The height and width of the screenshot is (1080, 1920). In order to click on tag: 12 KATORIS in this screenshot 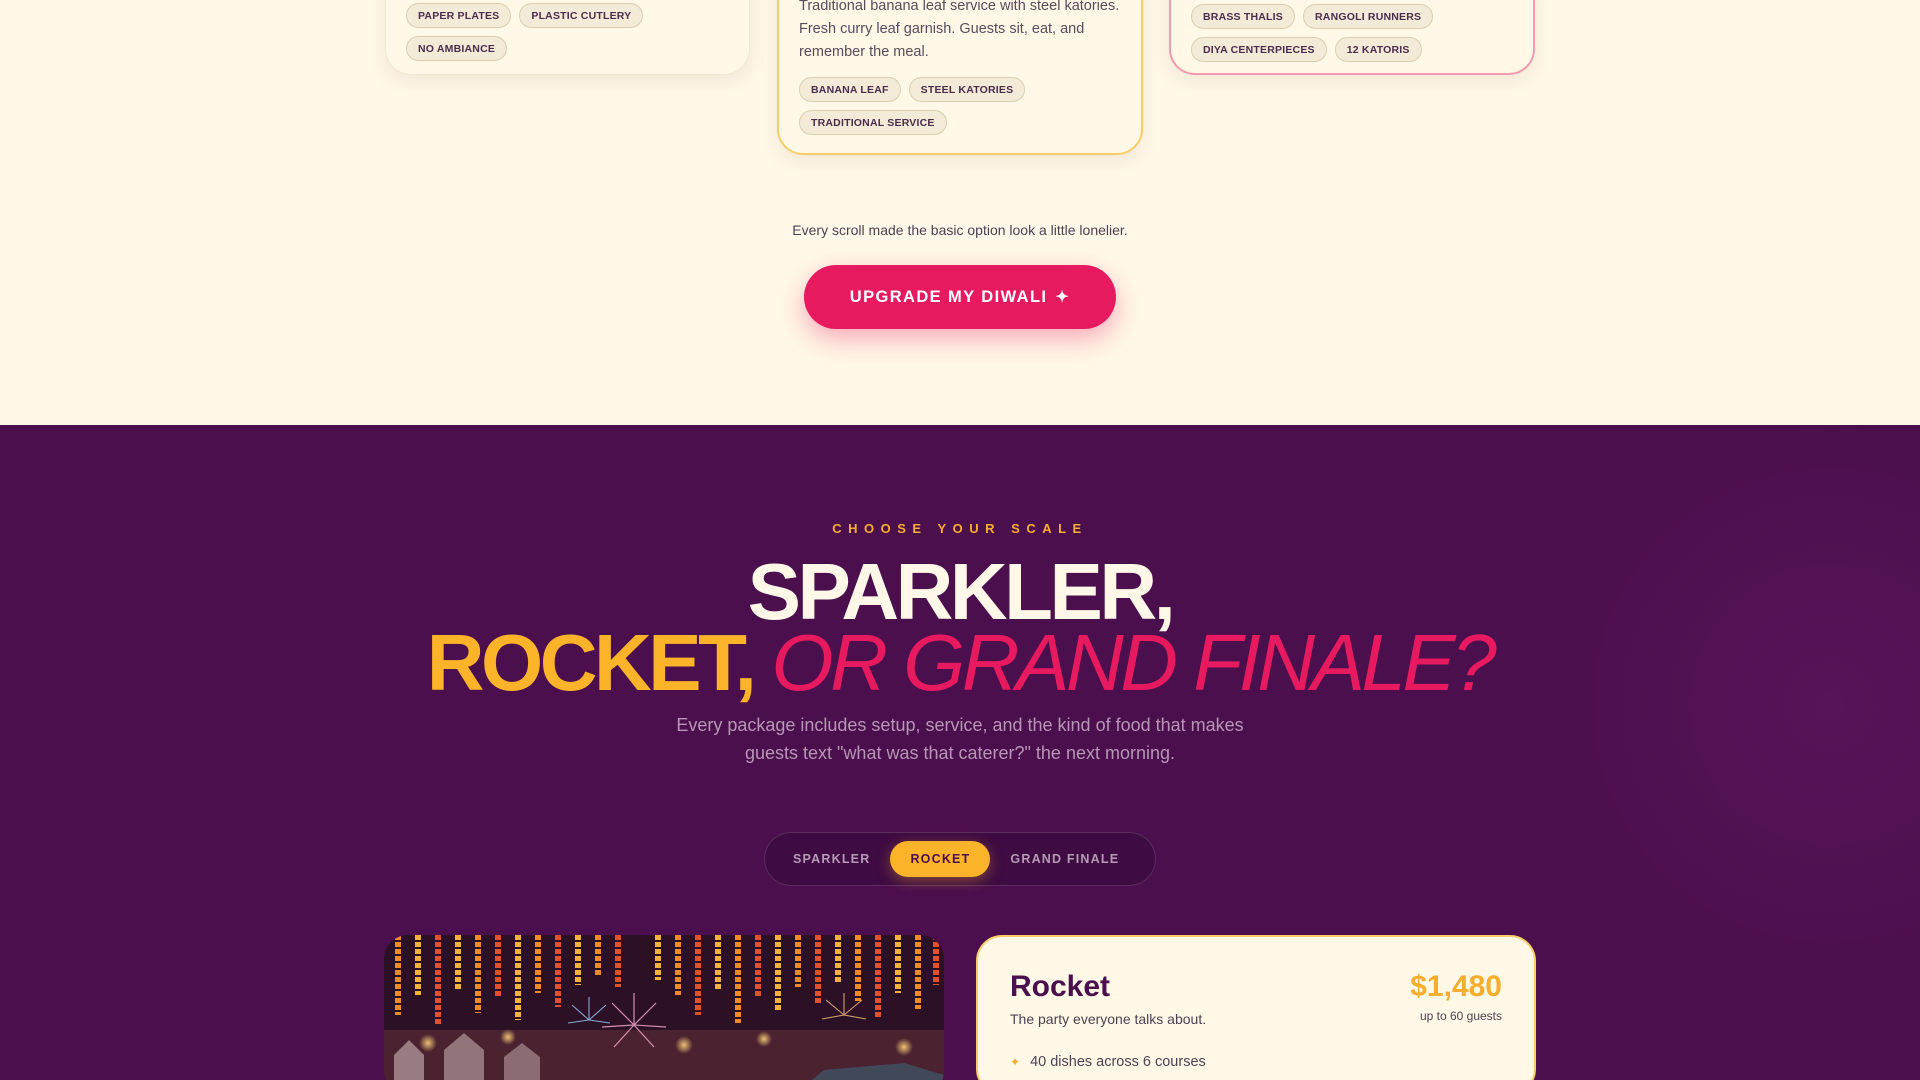, I will do `click(1378, 49)`.